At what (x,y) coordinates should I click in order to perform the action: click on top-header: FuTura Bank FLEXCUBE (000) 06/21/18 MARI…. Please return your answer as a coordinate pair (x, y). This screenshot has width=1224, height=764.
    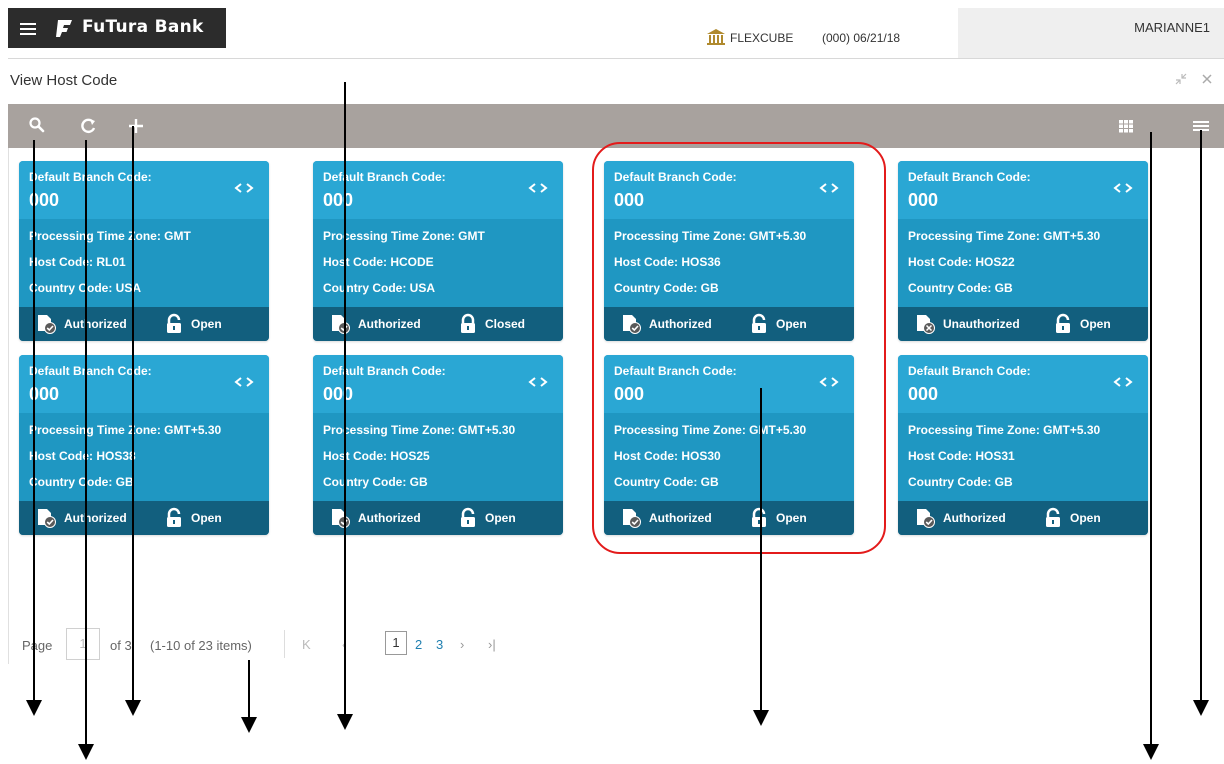
    Looking at the image, I should click on (612, 29).